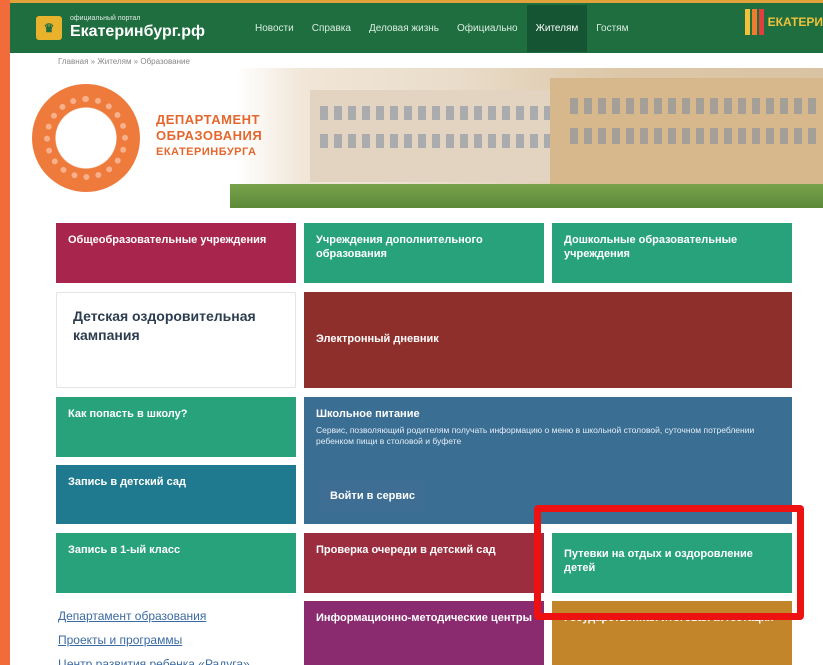 Image resolution: width=823 pixels, height=665 pixels. Describe the element at coordinates (754, 22) in the screenshot. I see `brand-bars-icon` at that location.